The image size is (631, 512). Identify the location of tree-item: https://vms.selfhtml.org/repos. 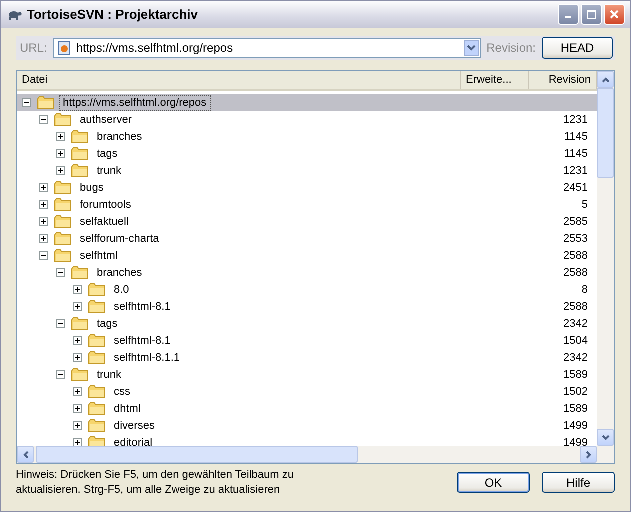
(135, 103).